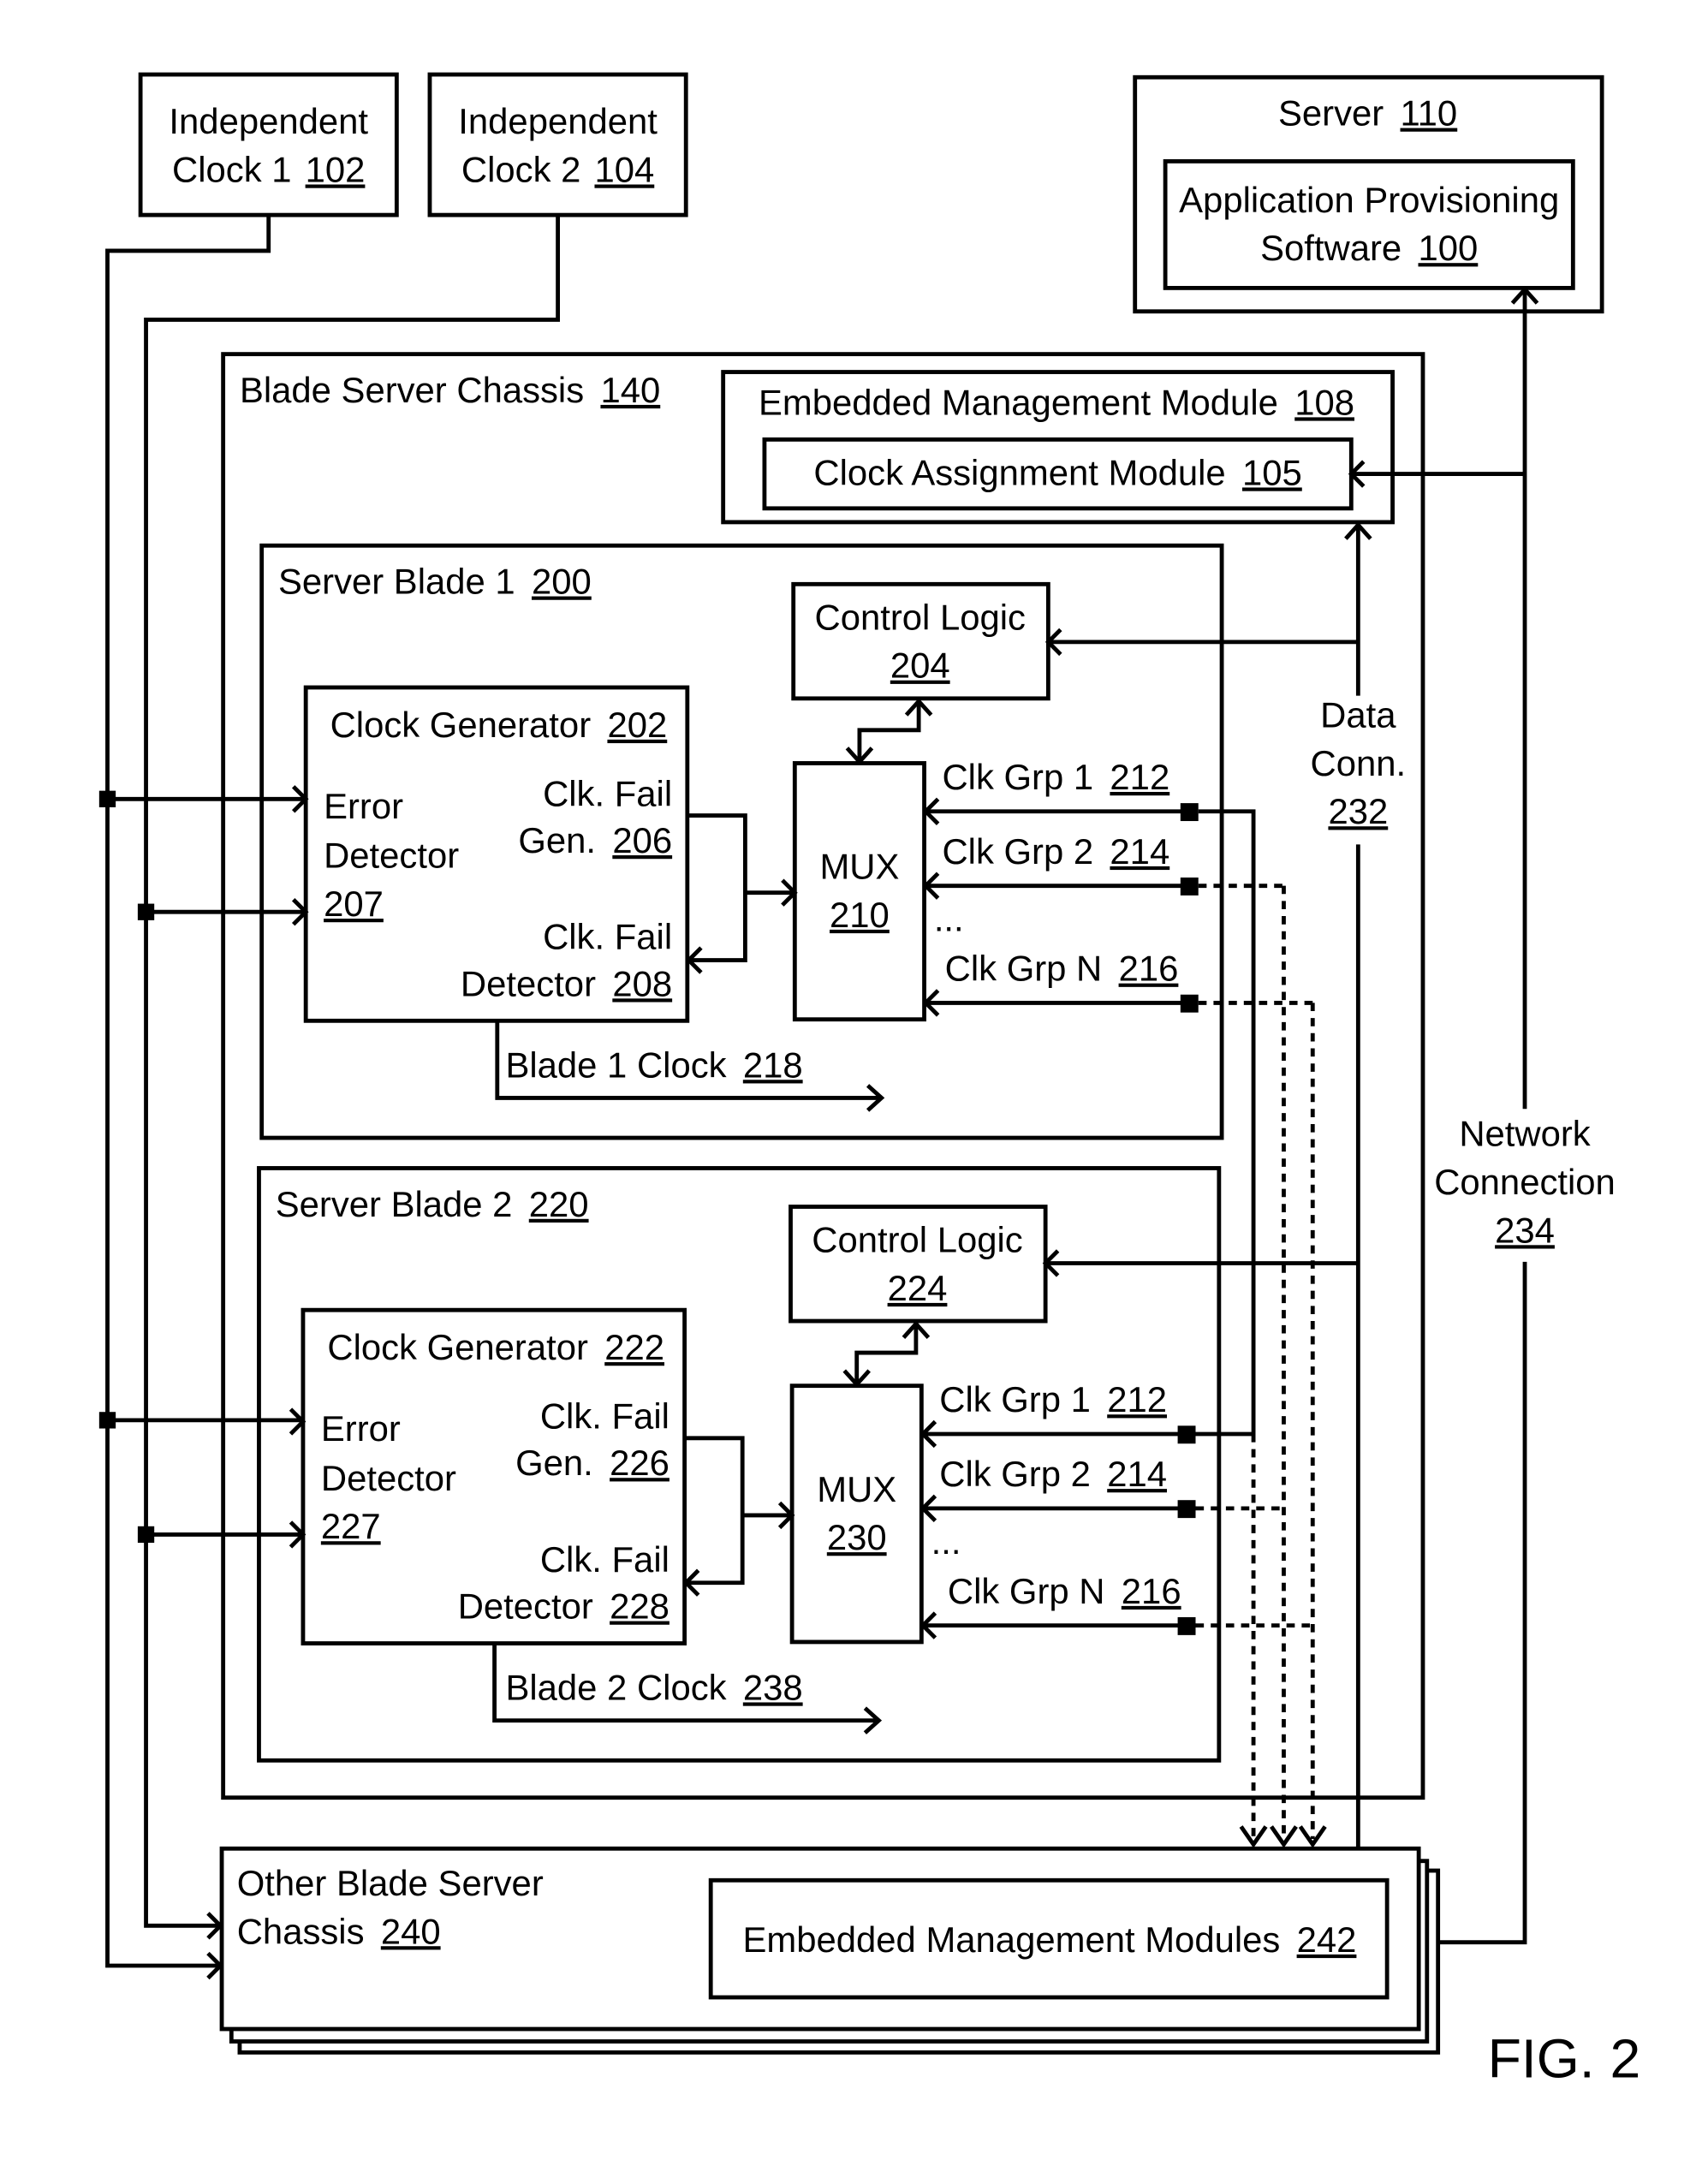 Image resolution: width=1708 pixels, height=2160 pixels. Describe the element at coordinates (1327, 1939) in the screenshot. I see `emms-ref: 242` at that location.